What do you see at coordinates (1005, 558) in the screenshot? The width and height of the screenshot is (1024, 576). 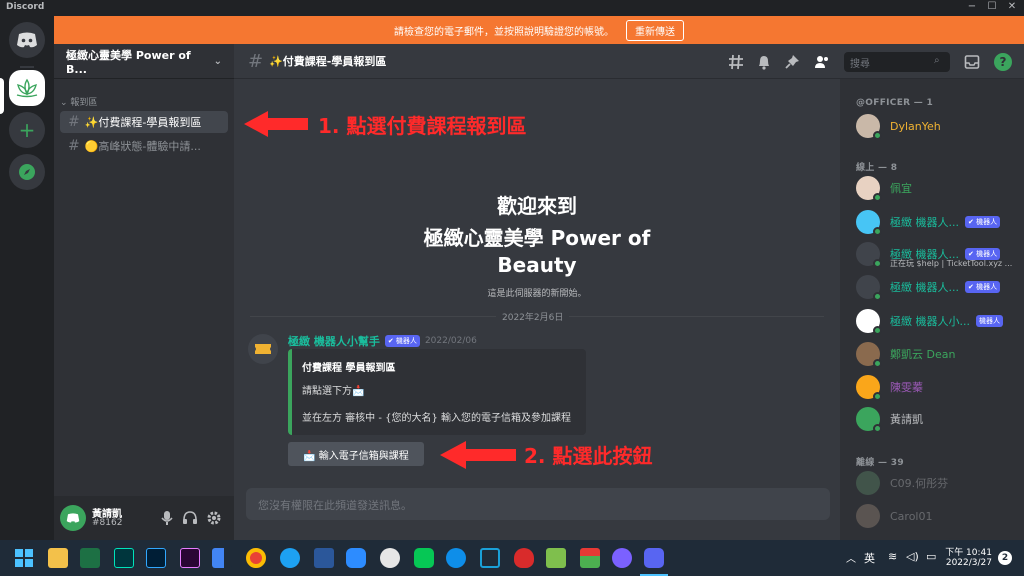 I see `notification-count: 2` at bounding box center [1005, 558].